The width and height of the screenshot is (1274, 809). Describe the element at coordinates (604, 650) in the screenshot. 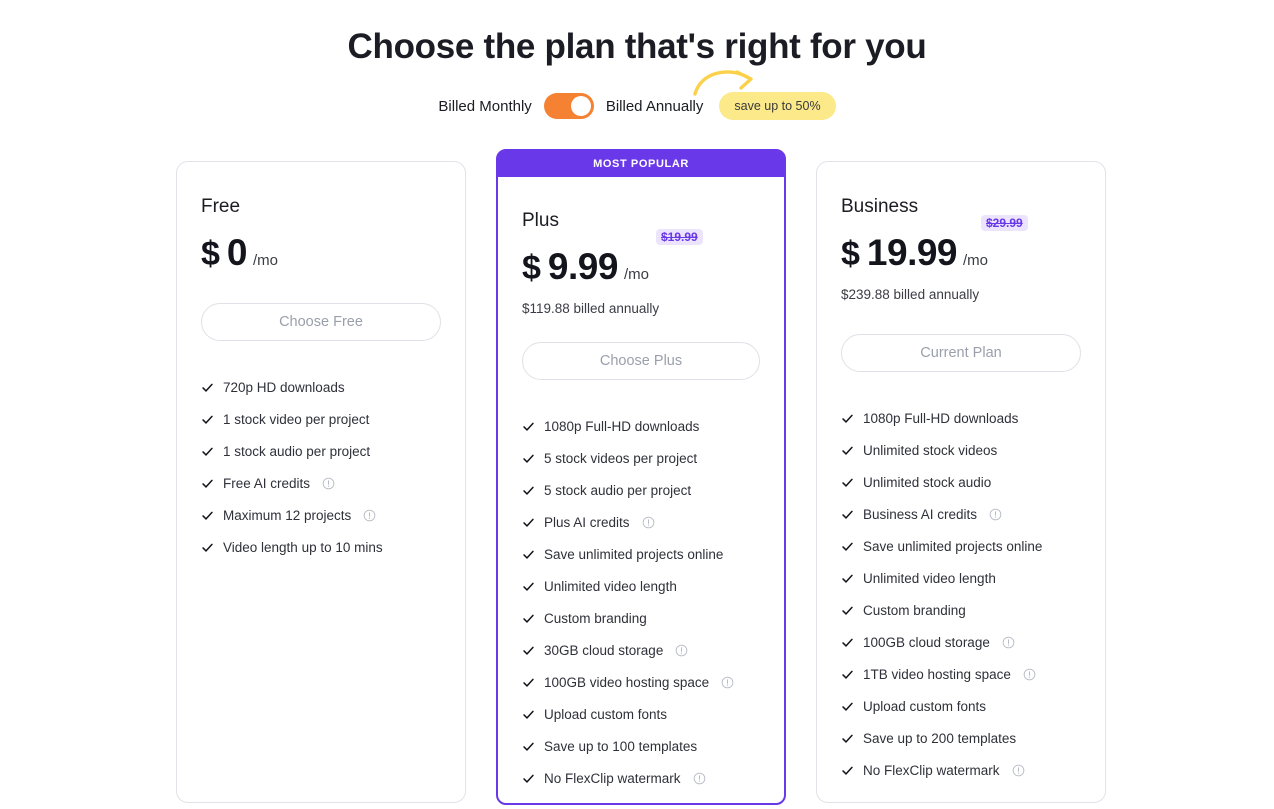

I see `feature-label: 30GB cloud storage` at that location.